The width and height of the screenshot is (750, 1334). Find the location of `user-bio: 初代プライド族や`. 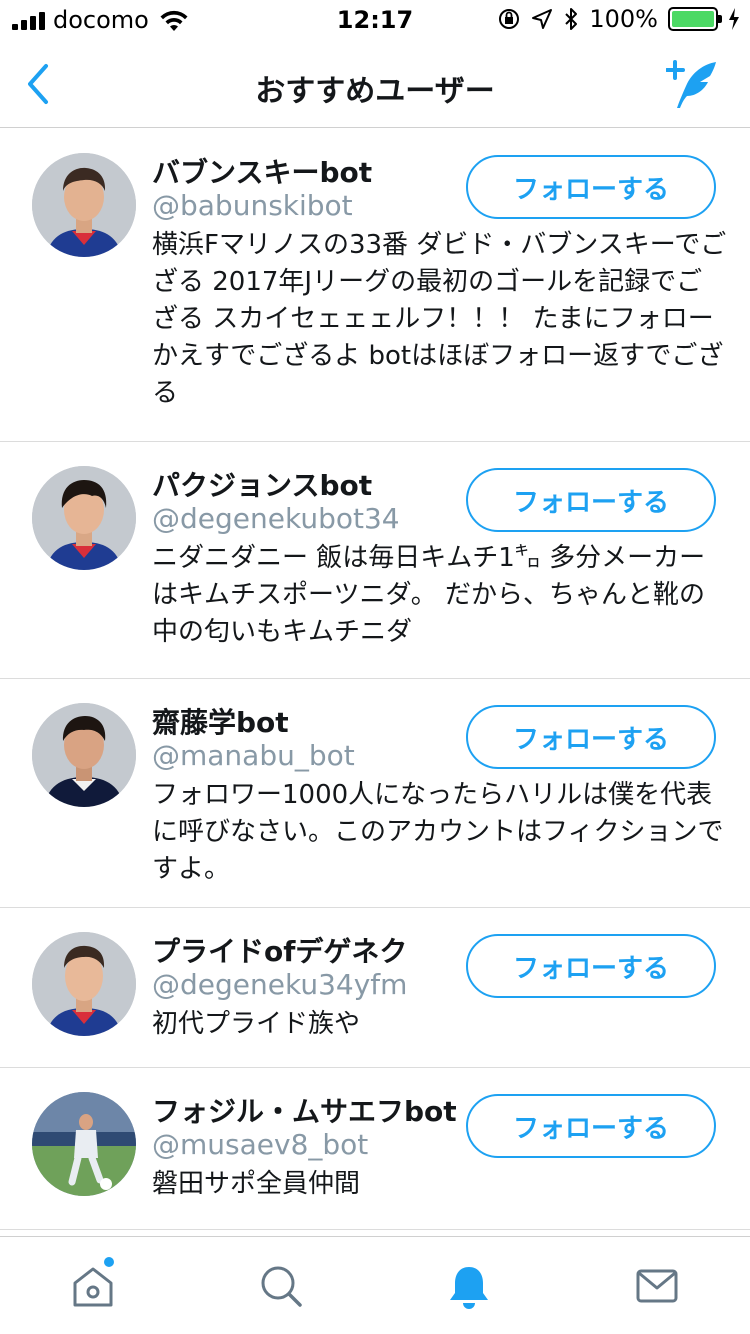

user-bio: 初代プライド族や is located at coordinates (256, 1024).